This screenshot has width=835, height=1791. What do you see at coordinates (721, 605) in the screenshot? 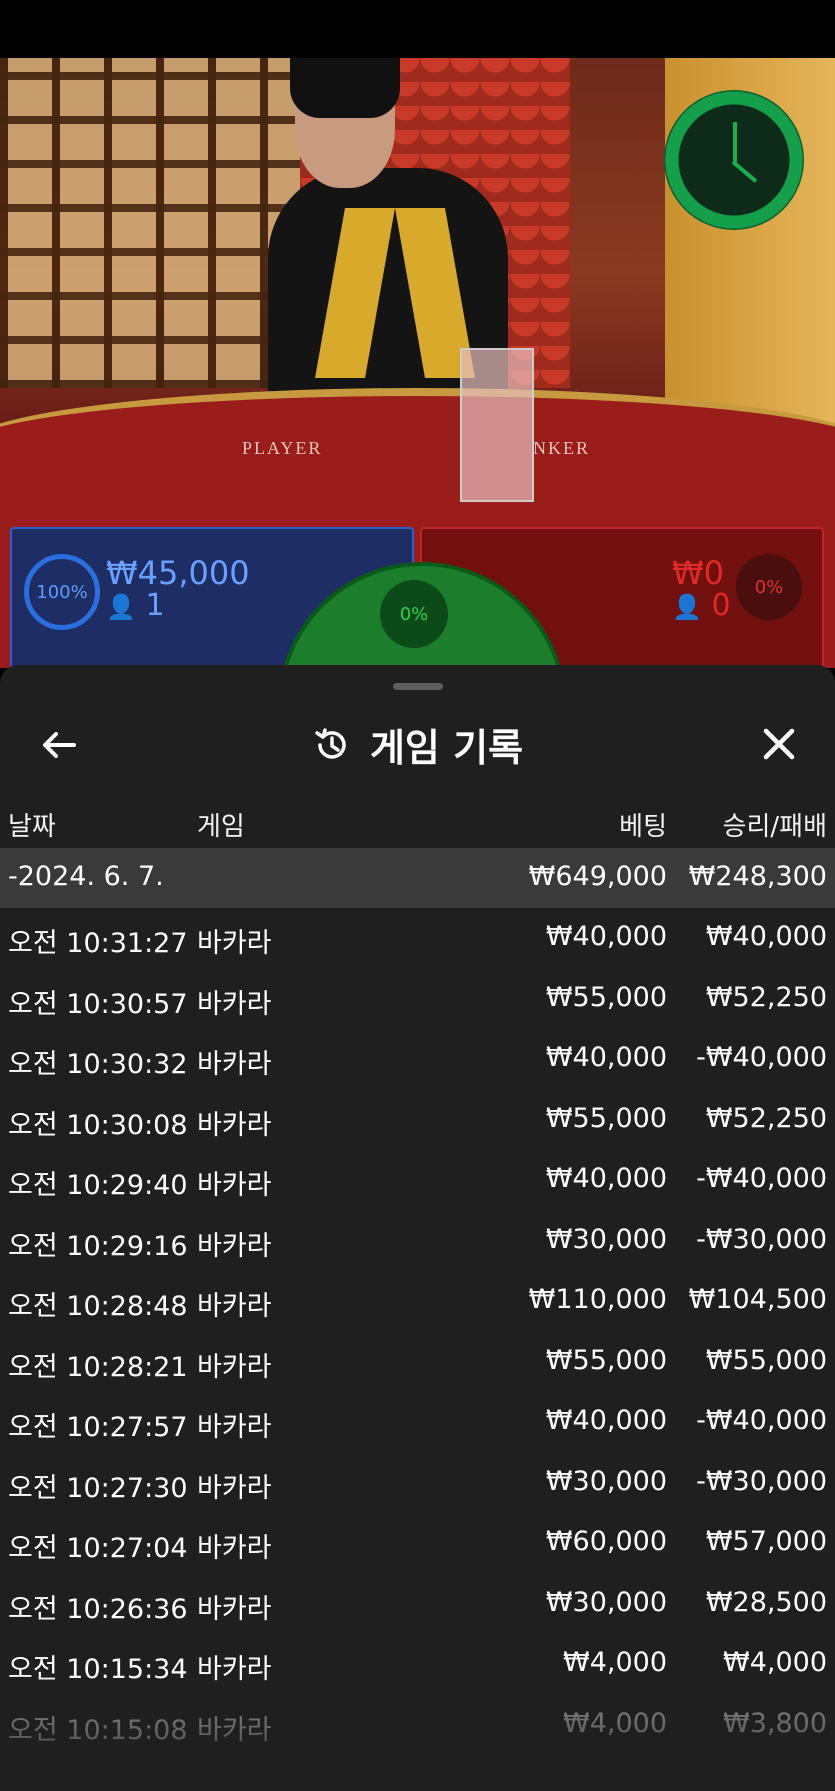
I see `banker-bettor-count-value: 0` at bounding box center [721, 605].